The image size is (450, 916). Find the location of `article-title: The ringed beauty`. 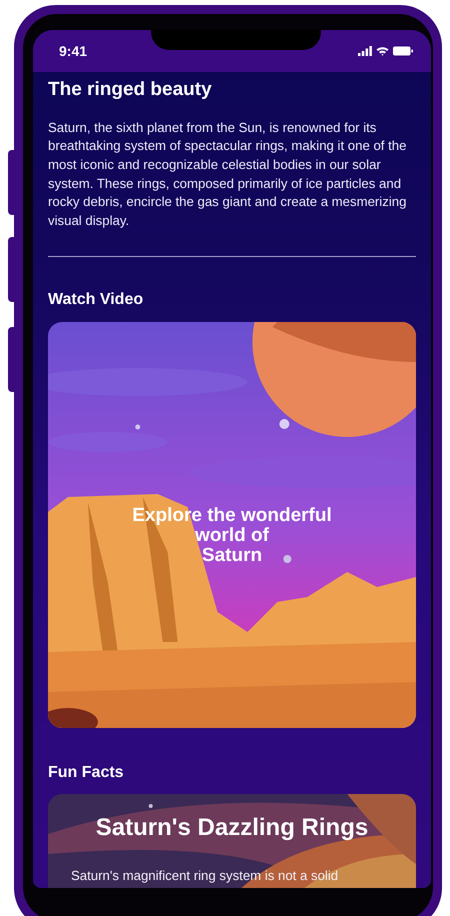

article-title: The ringed beauty is located at coordinates (130, 90).